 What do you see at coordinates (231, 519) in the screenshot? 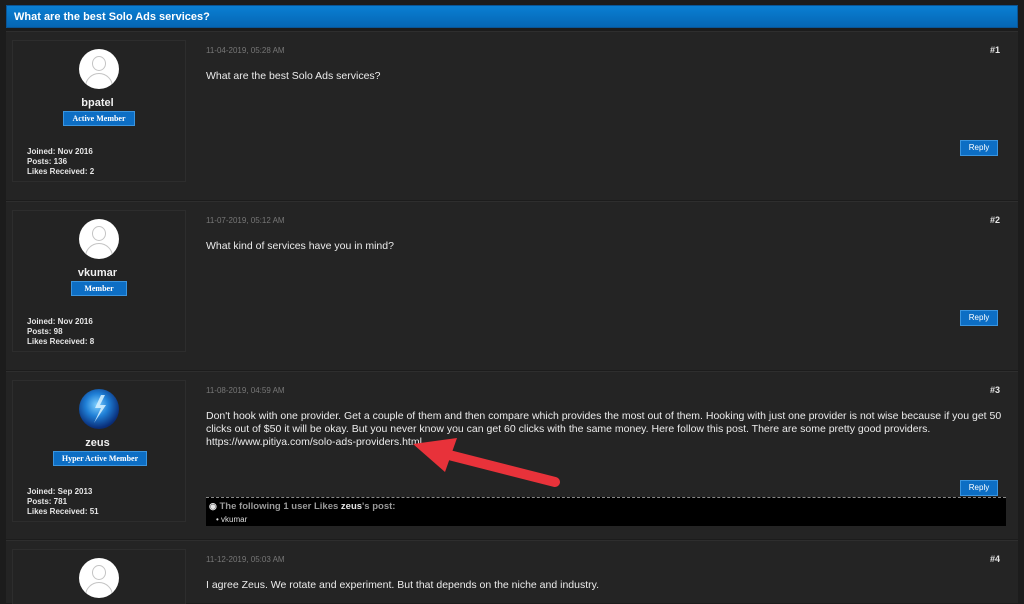
I see `liker-list: • vkumar` at bounding box center [231, 519].